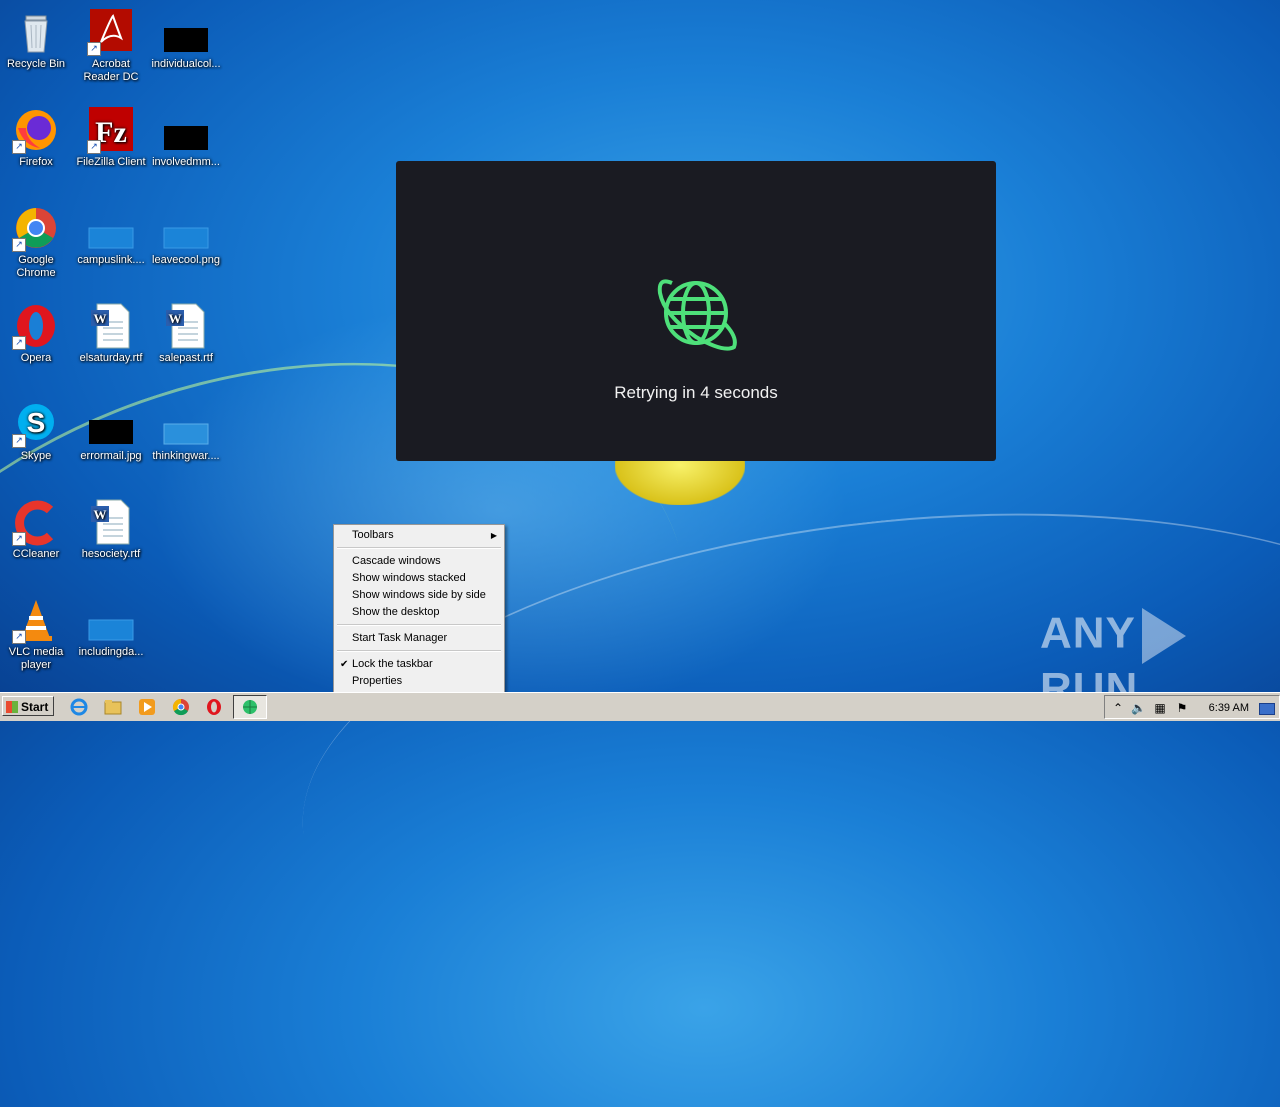 The image size is (1280, 1107). I want to click on action-center-flag-icon: ⚑, so click(1182, 708).